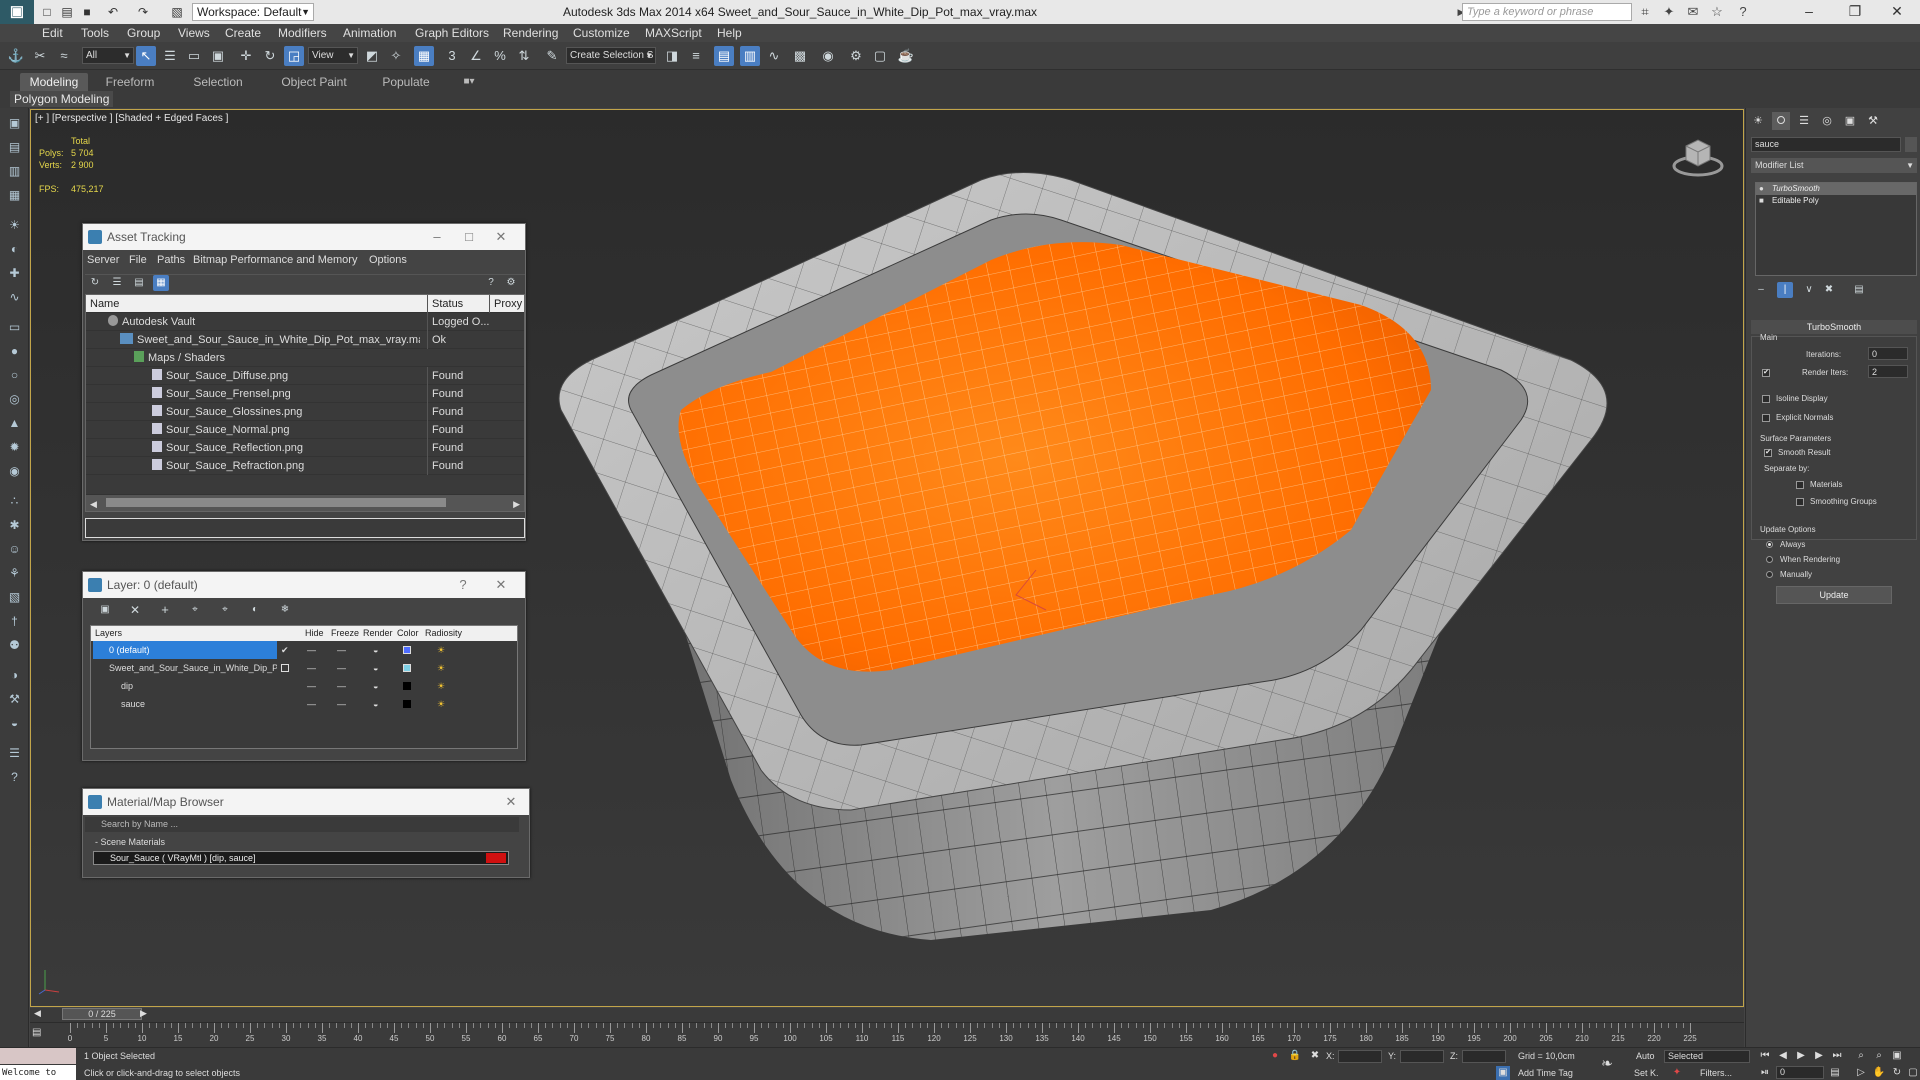  What do you see at coordinates (1698, 156) in the screenshot?
I see `viewcube-icon` at bounding box center [1698, 156].